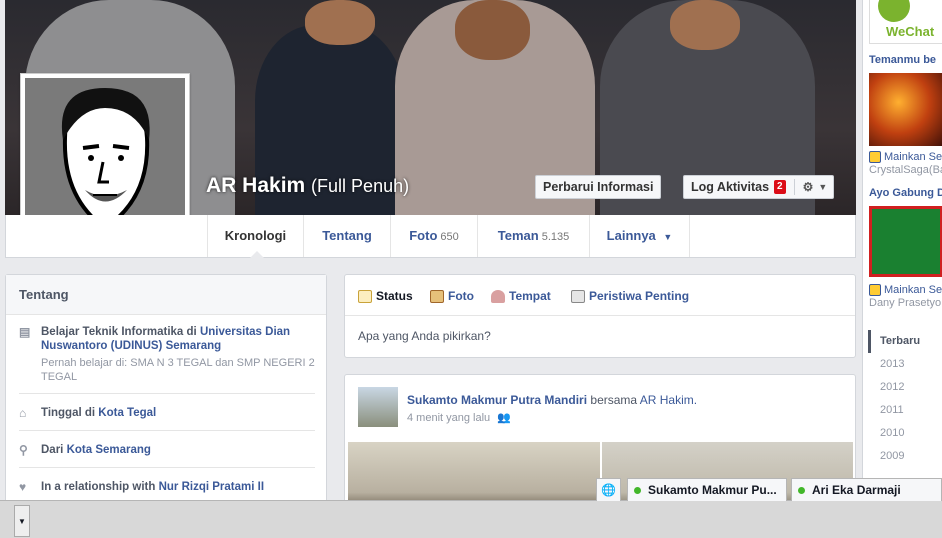 This screenshot has height=538, width=942. Describe the element at coordinates (307, 186) in the screenshot. I see `profile-name: AR Hakim (Full Penuh)` at that location.